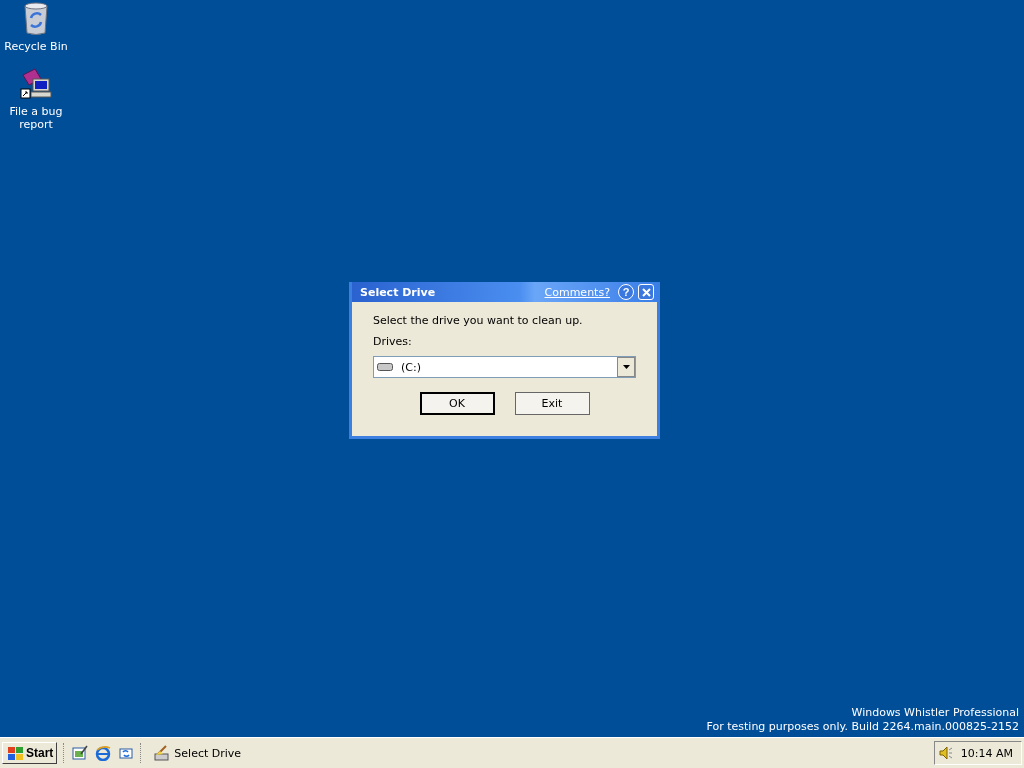  I want to click on close-button, so click(646, 292).